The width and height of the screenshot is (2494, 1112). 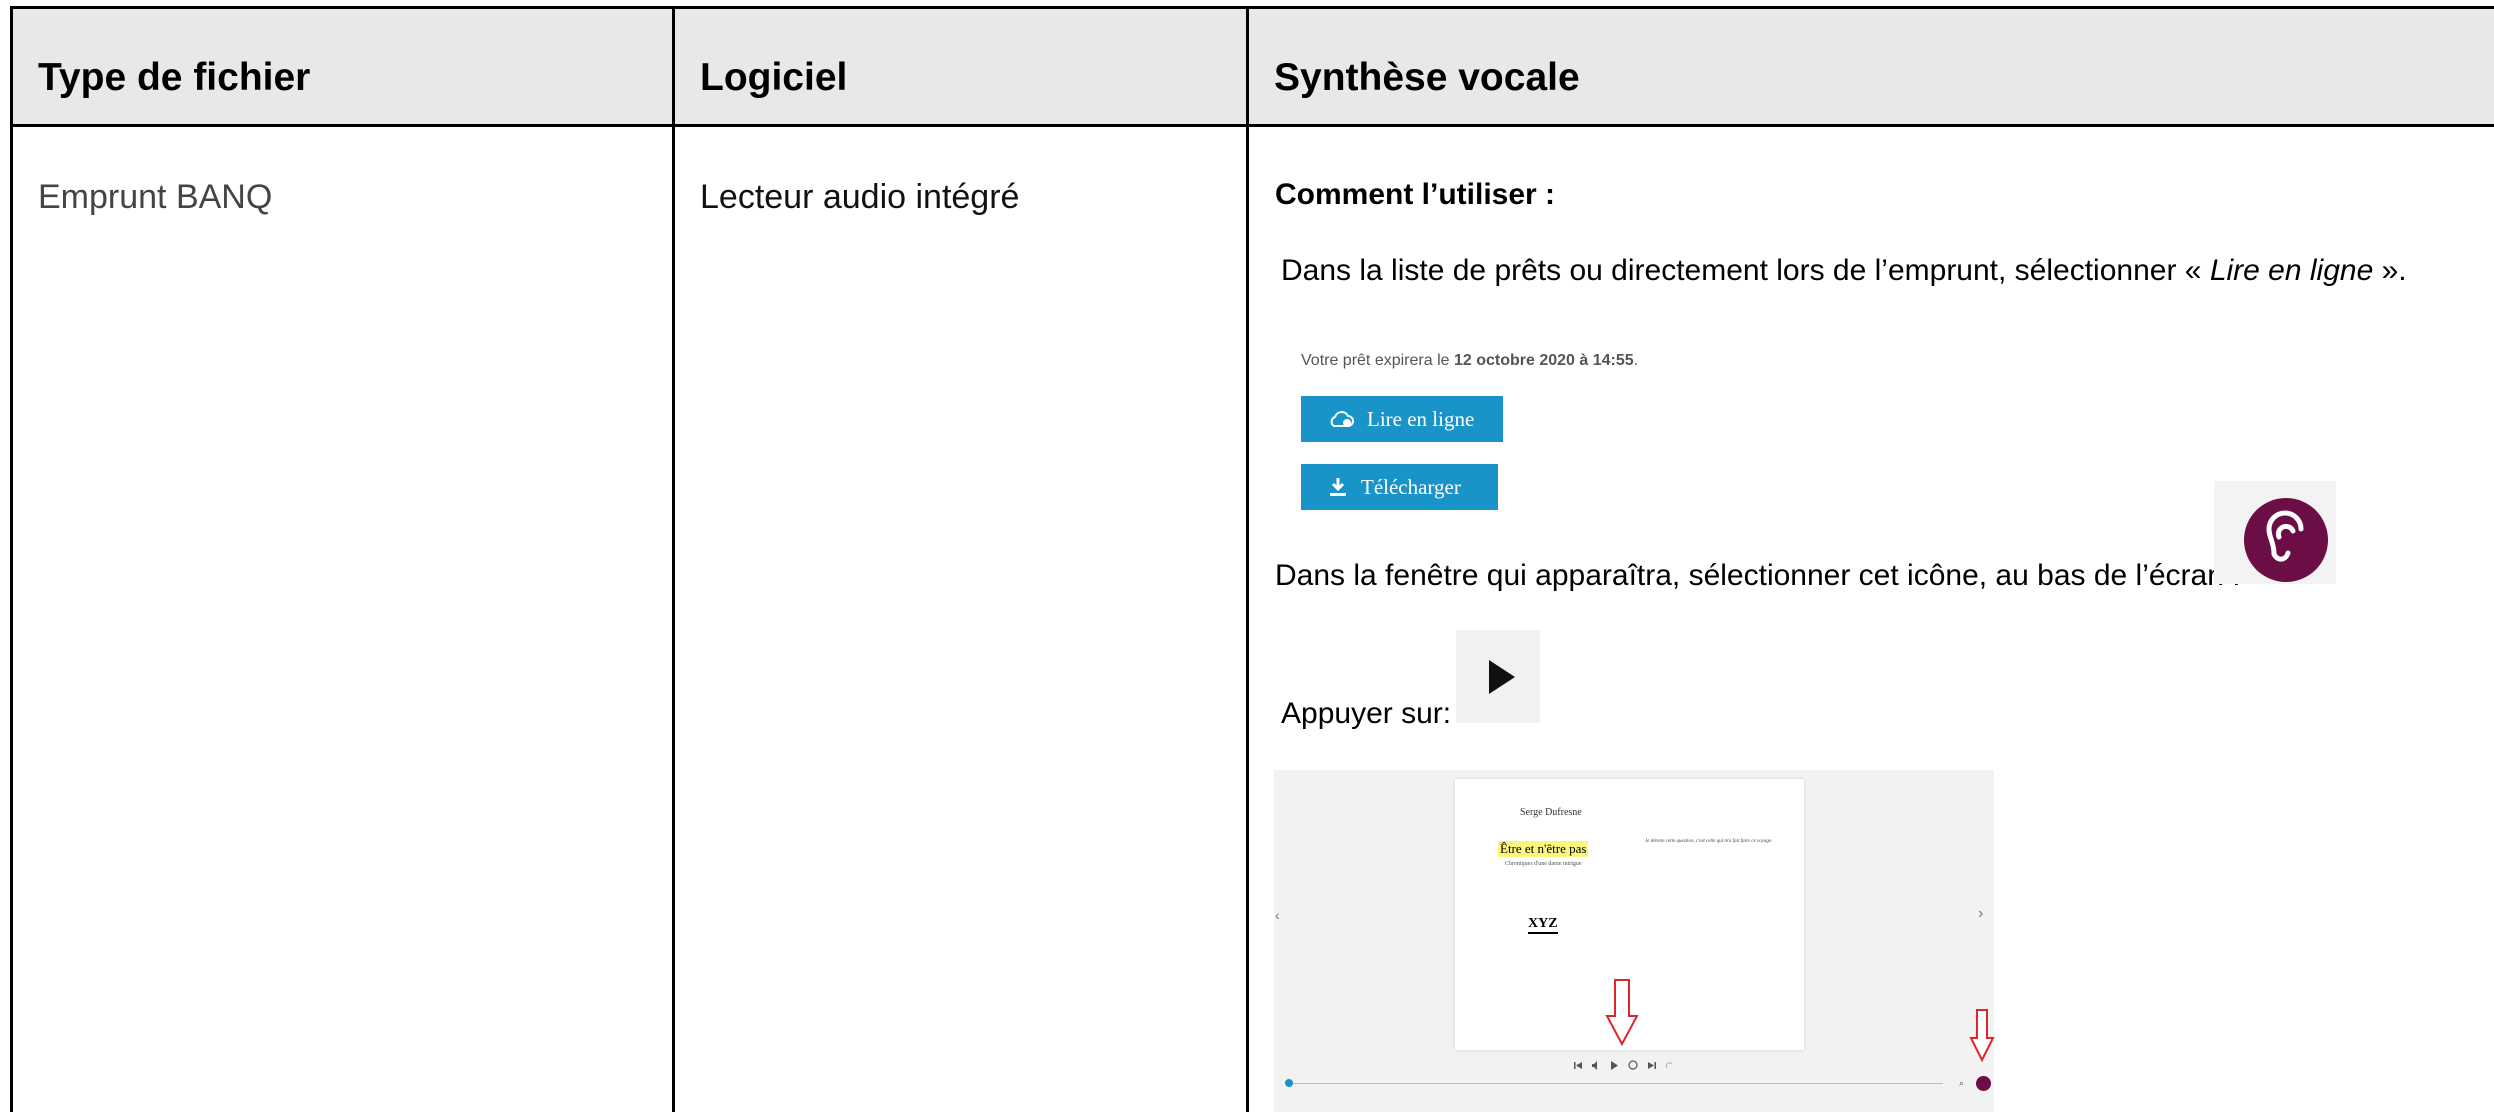 I want to click on read-online-button: Lire en ligne, so click(x=1402, y=419).